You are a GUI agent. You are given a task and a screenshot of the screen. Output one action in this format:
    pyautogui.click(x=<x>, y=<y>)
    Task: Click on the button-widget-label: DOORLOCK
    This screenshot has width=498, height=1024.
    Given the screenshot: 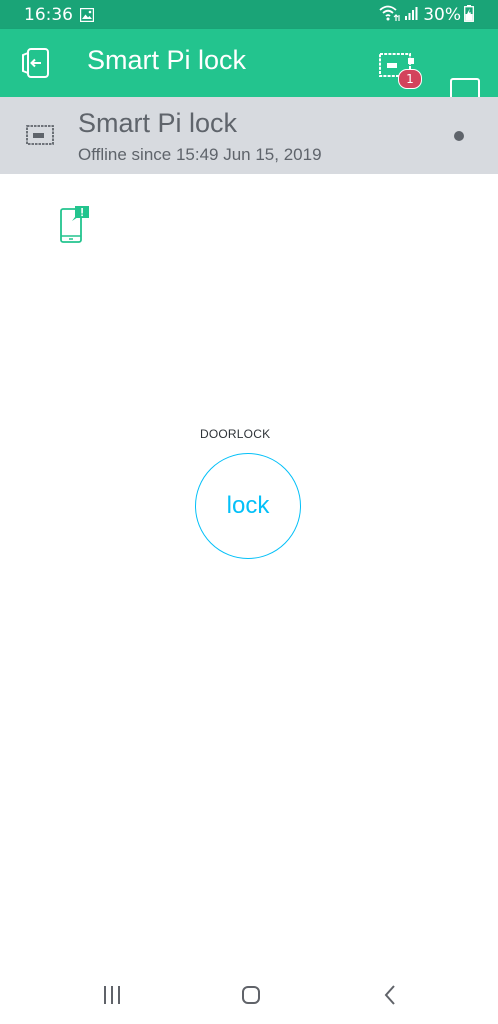 What is the action you would take?
    pyautogui.click(x=235, y=434)
    